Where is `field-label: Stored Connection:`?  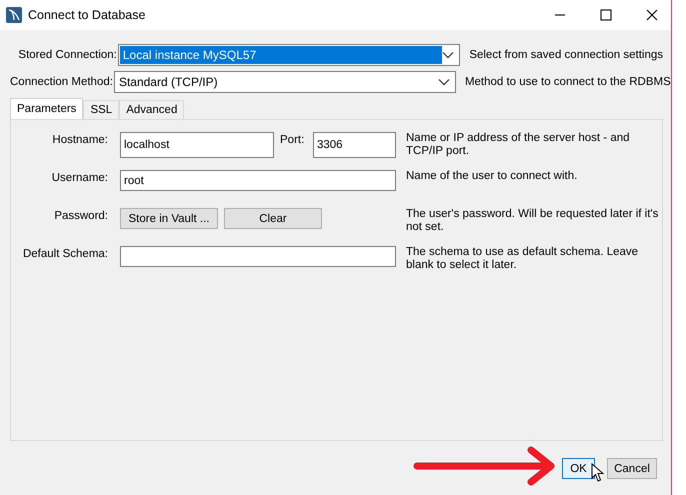
field-label: Stored Connection: is located at coordinates (67, 54).